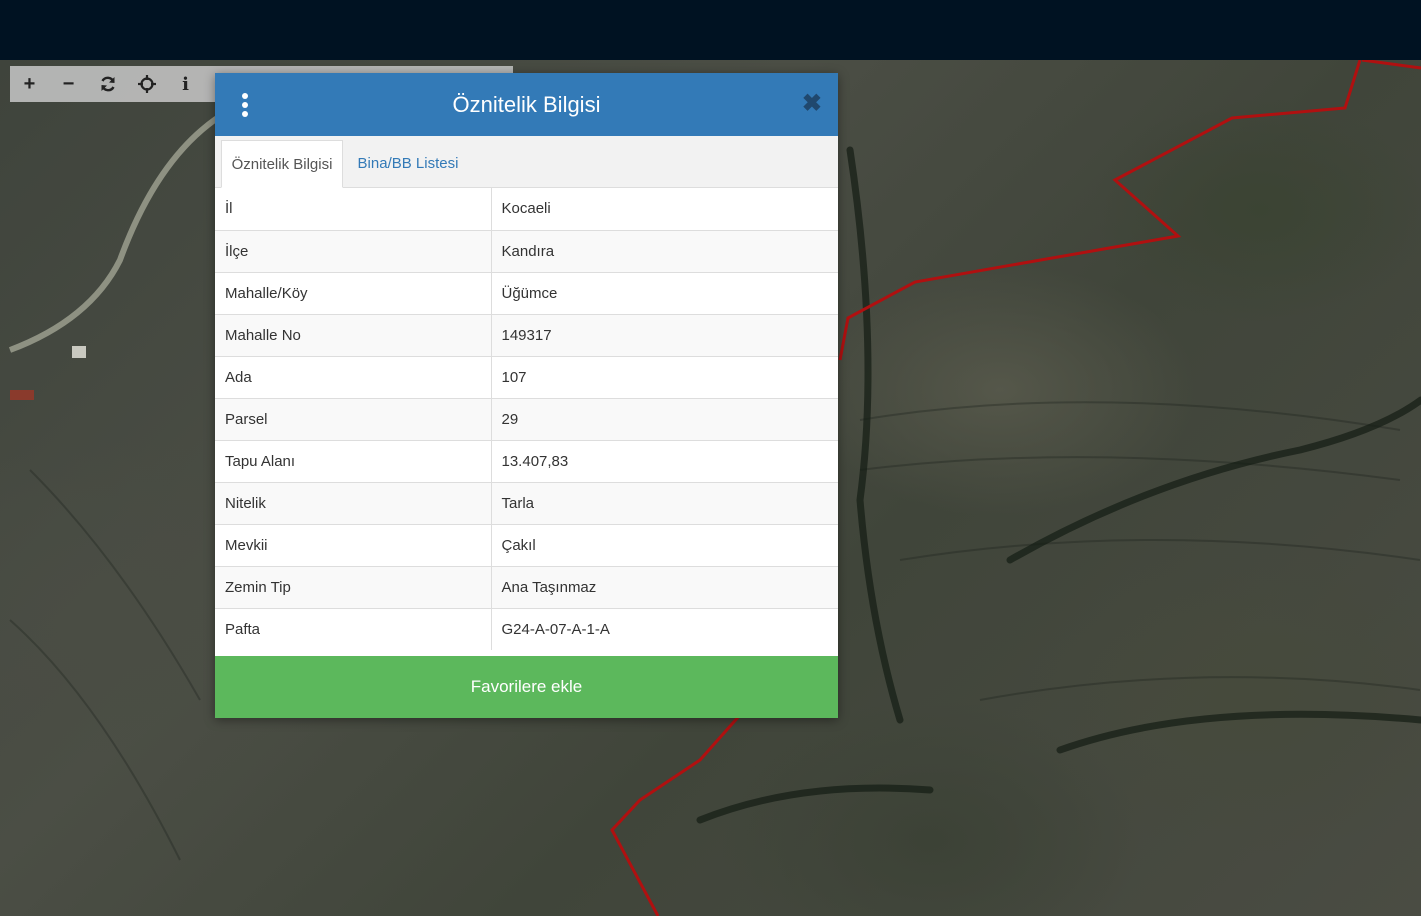  I want to click on tab-attribute-info: Öznitelik Bilgisi, so click(282, 164).